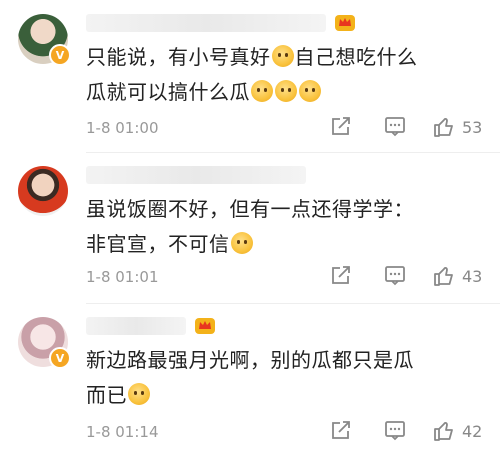 Image resolution: width=500 pixels, height=455 pixels. What do you see at coordinates (293, 434) in the screenshot?
I see `comment-meta: 1-8 01:14 42` at bounding box center [293, 434].